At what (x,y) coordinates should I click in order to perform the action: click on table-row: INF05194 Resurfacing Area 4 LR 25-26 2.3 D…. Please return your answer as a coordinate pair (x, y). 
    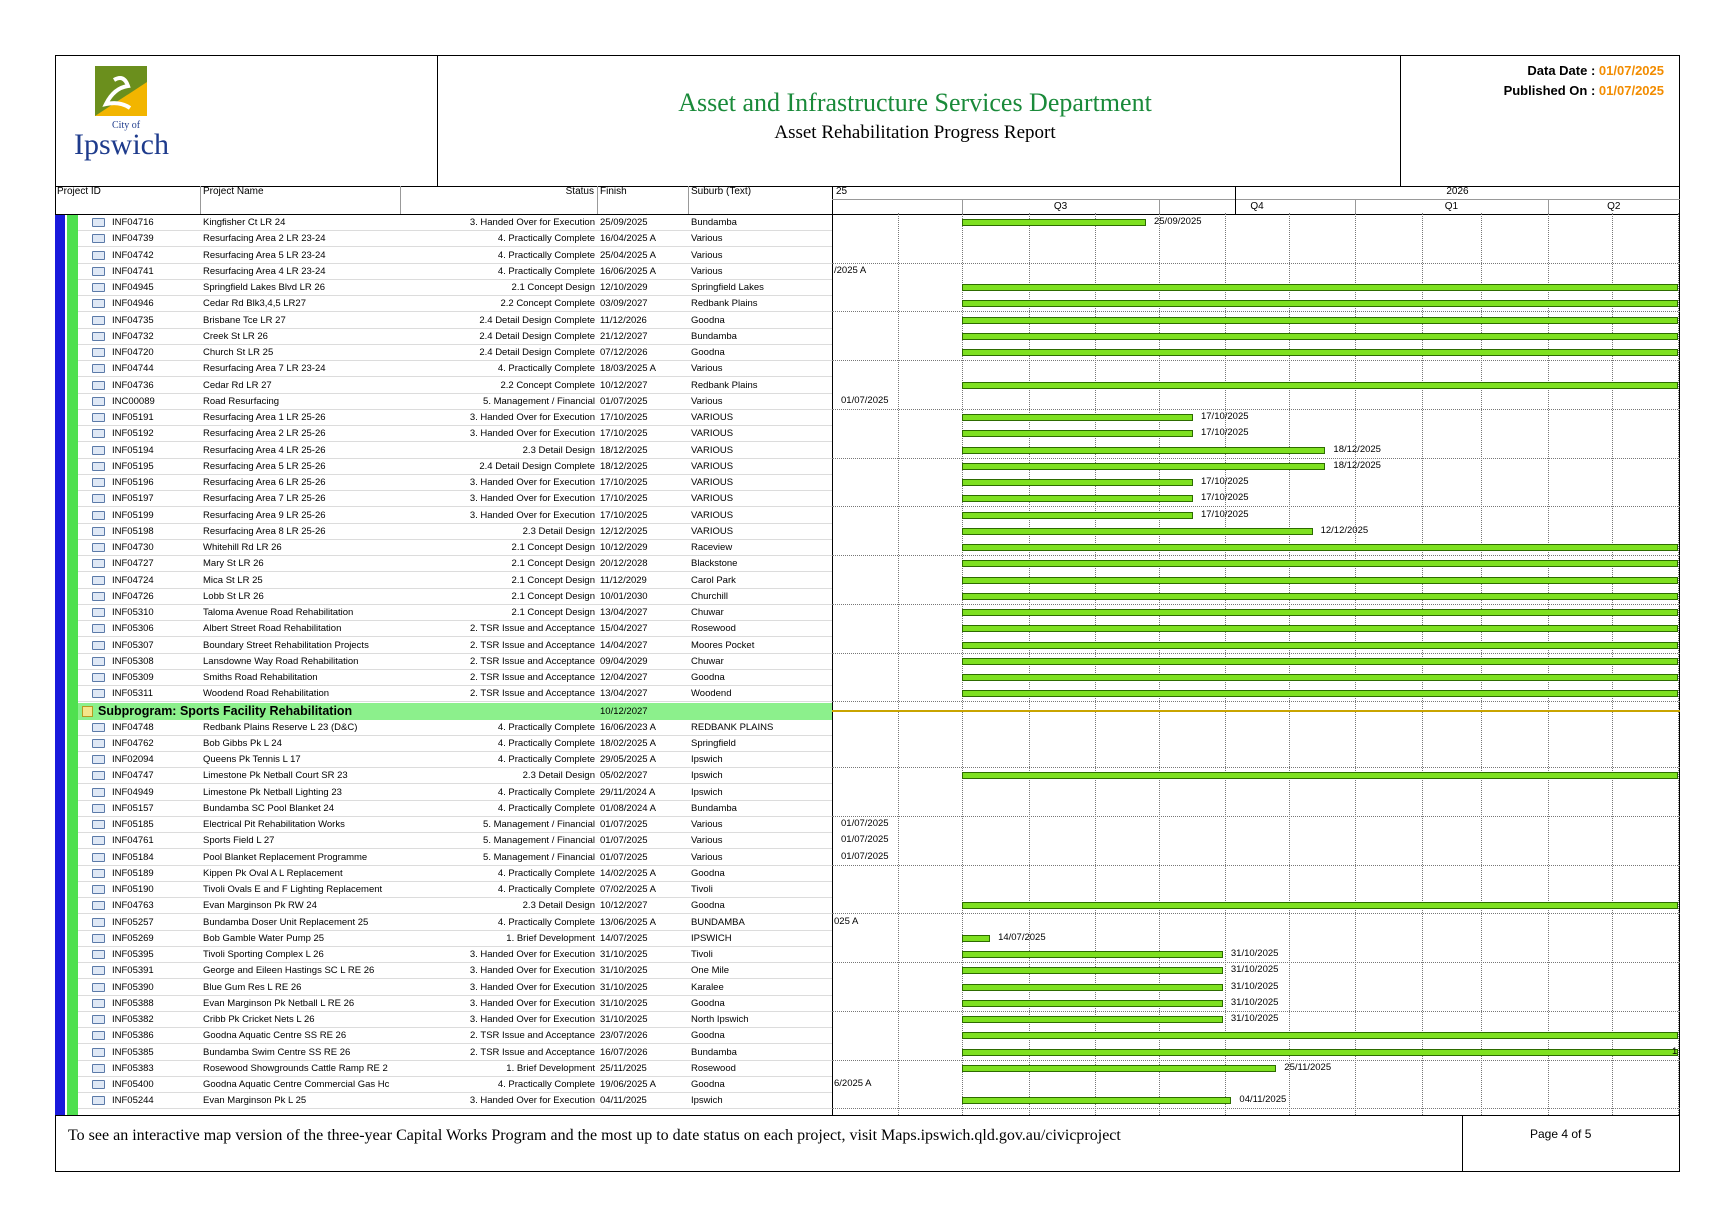
    Looking at the image, I should click on (867, 451).